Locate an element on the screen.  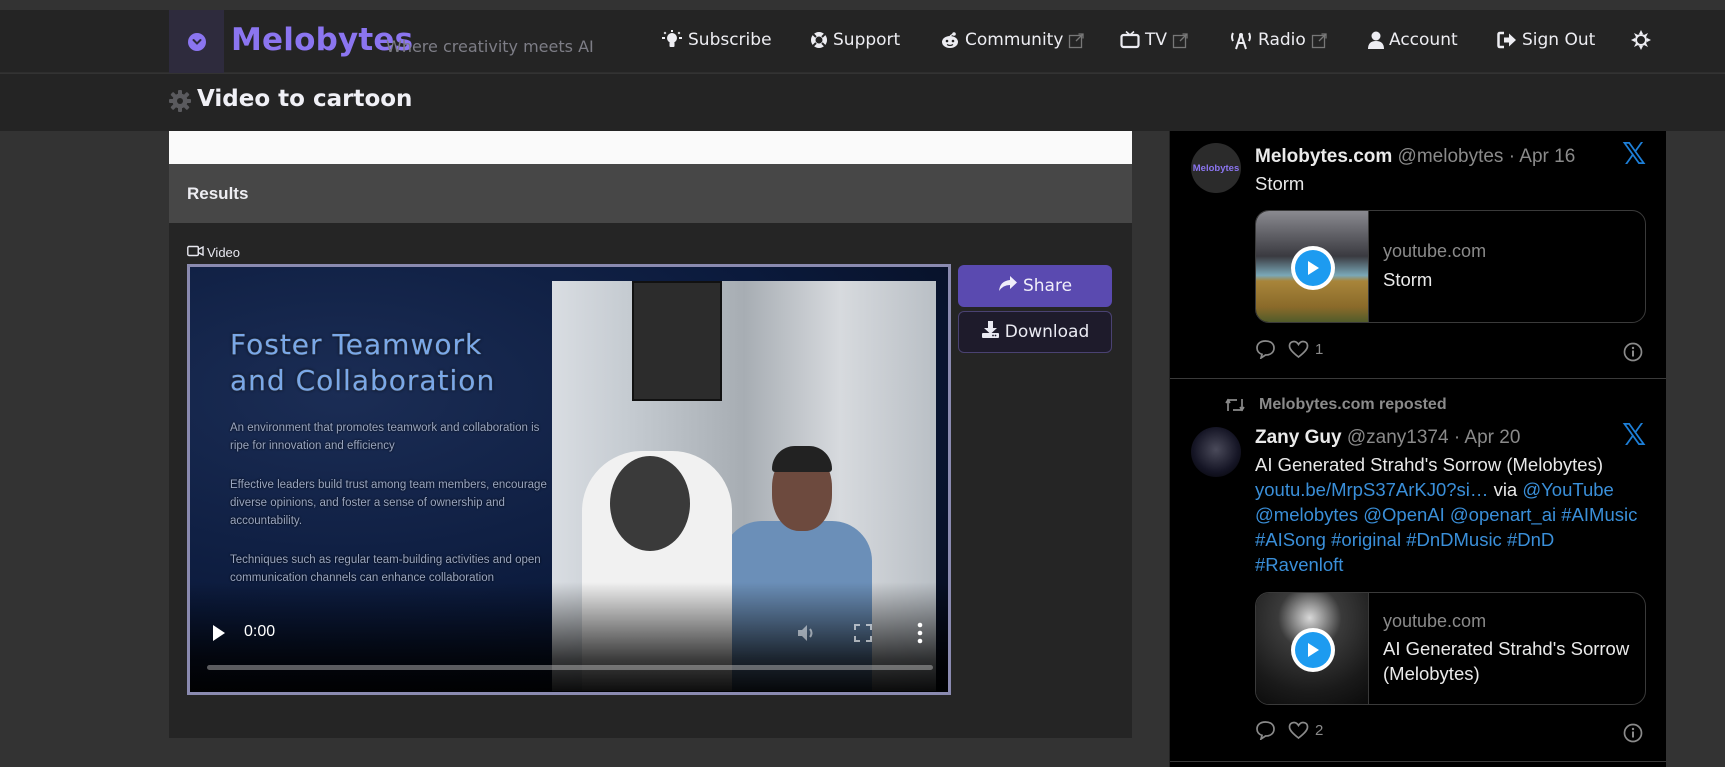
hashtag-link: #original is located at coordinates (1366, 539).